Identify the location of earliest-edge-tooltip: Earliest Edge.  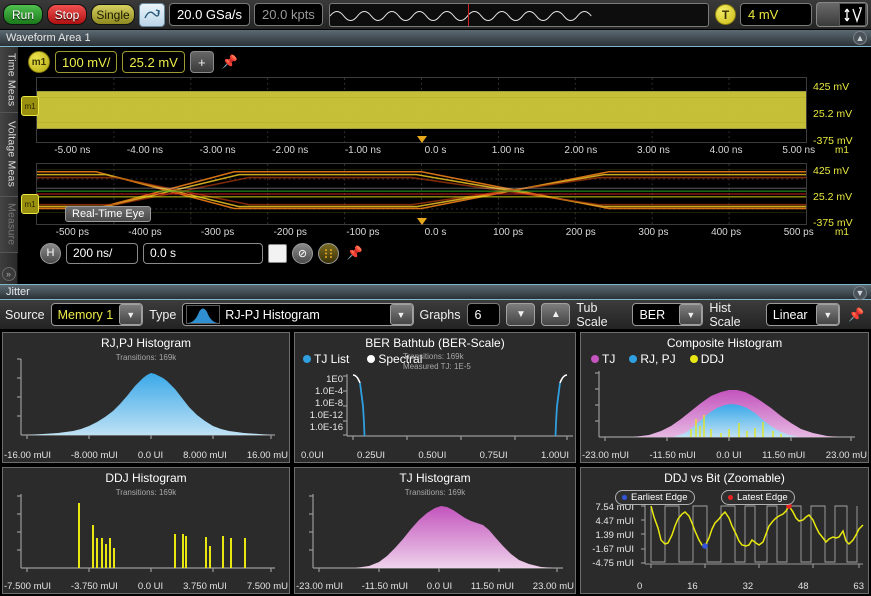
(655, 497).